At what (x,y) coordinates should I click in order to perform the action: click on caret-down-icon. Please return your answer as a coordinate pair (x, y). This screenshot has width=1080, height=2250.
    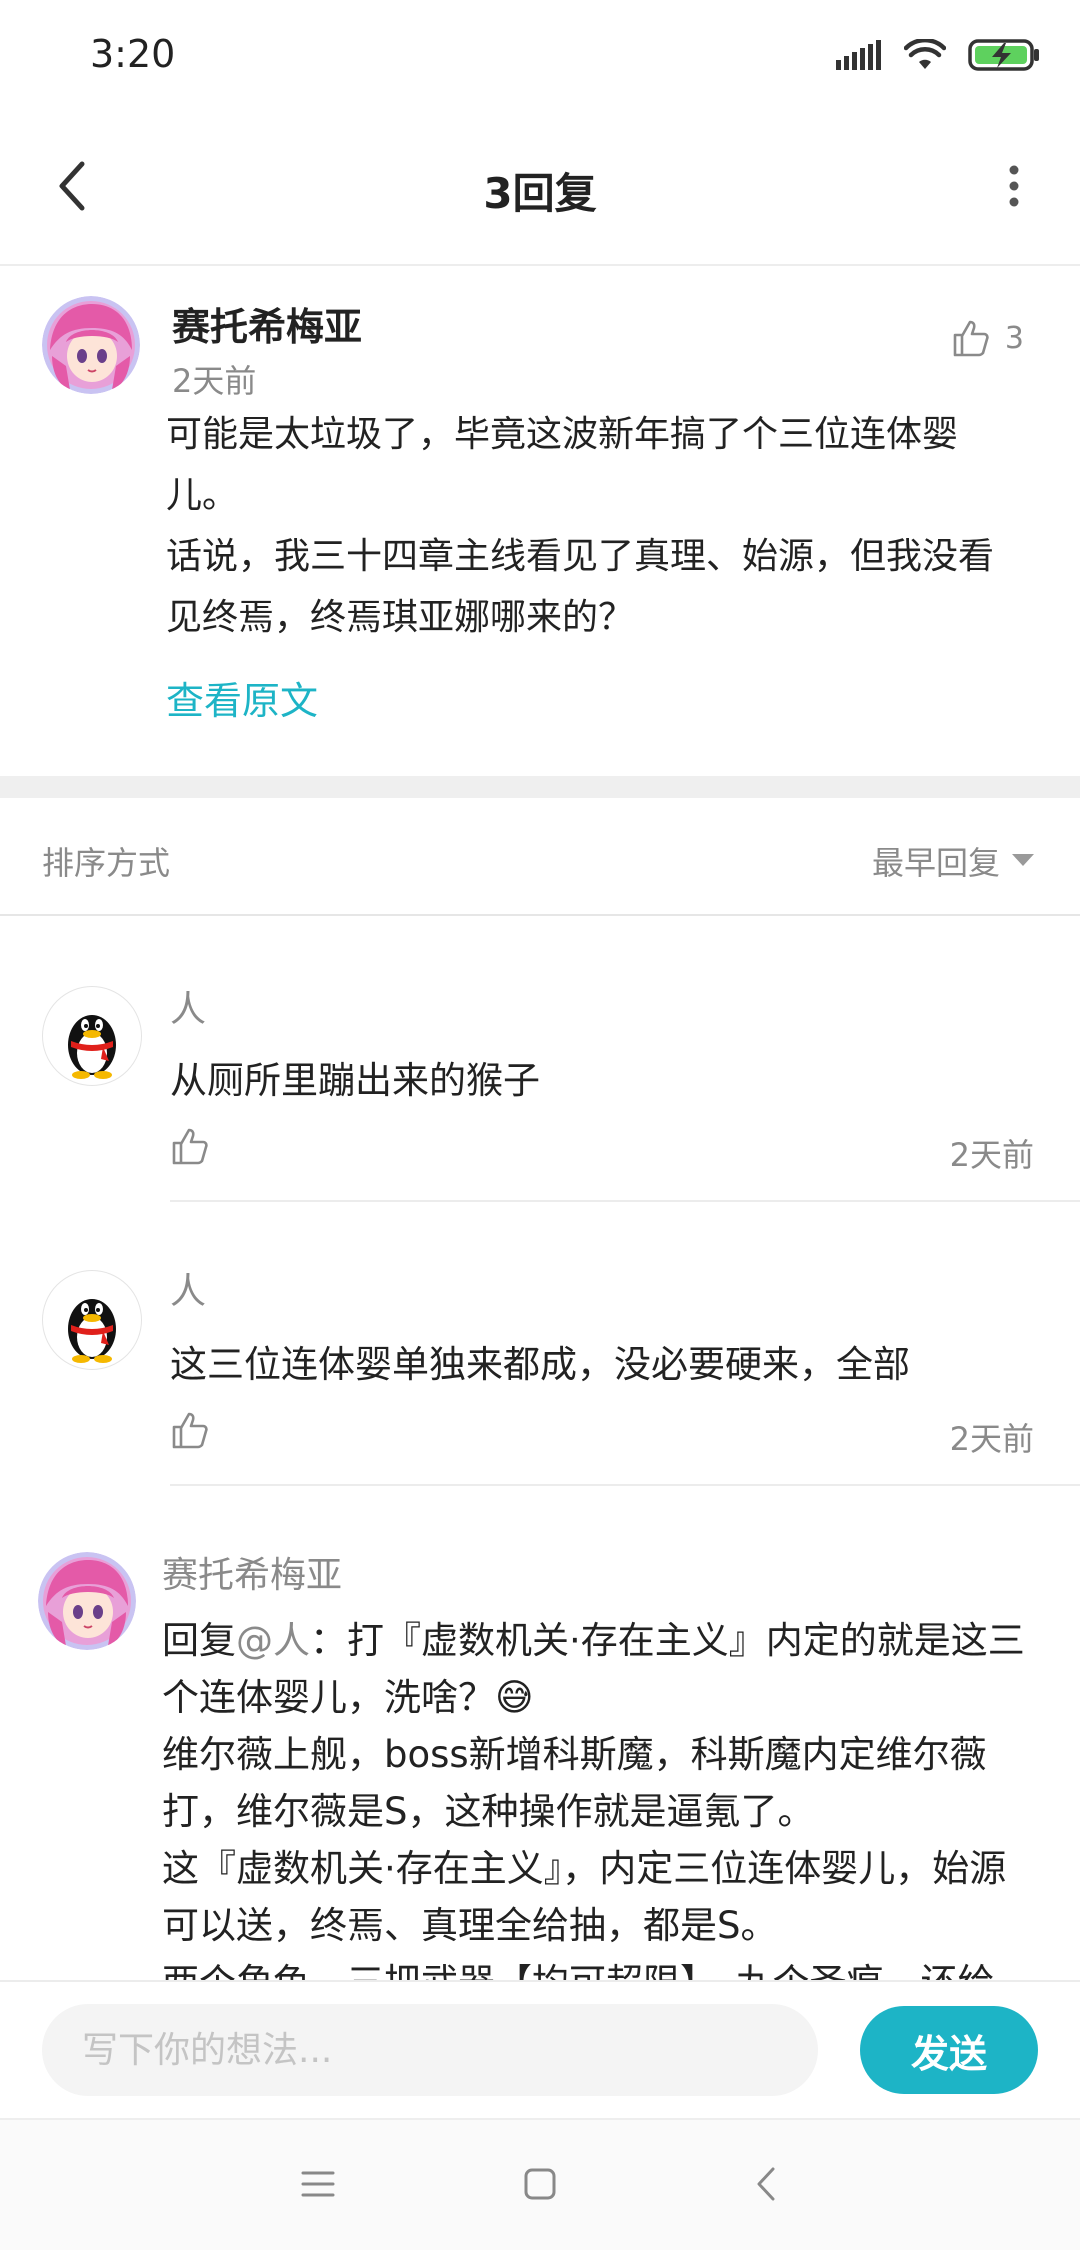
    Looking at the image, I should click on (1023, 860).